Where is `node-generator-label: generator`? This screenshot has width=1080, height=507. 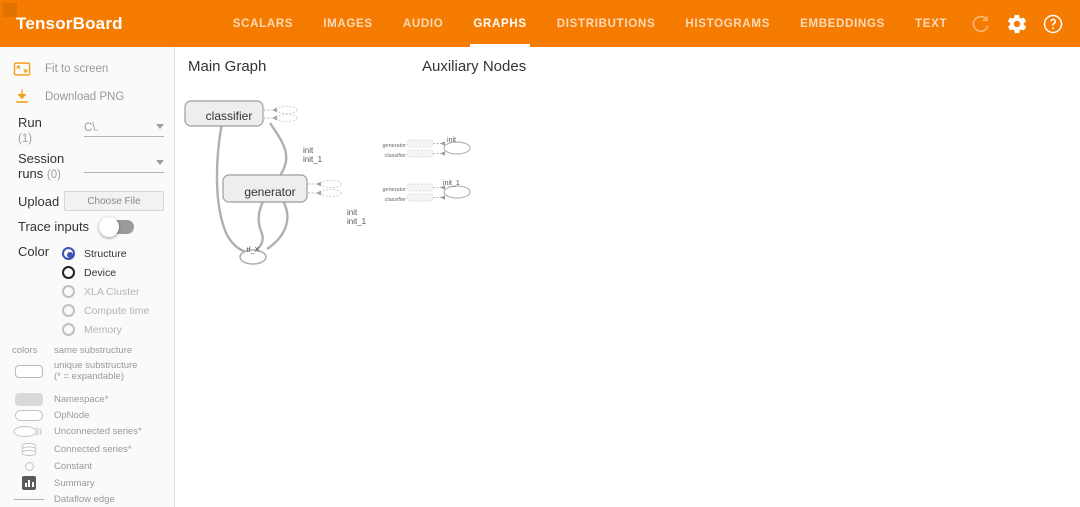 node-generator-label: generator is located at coordinates (270, 192).